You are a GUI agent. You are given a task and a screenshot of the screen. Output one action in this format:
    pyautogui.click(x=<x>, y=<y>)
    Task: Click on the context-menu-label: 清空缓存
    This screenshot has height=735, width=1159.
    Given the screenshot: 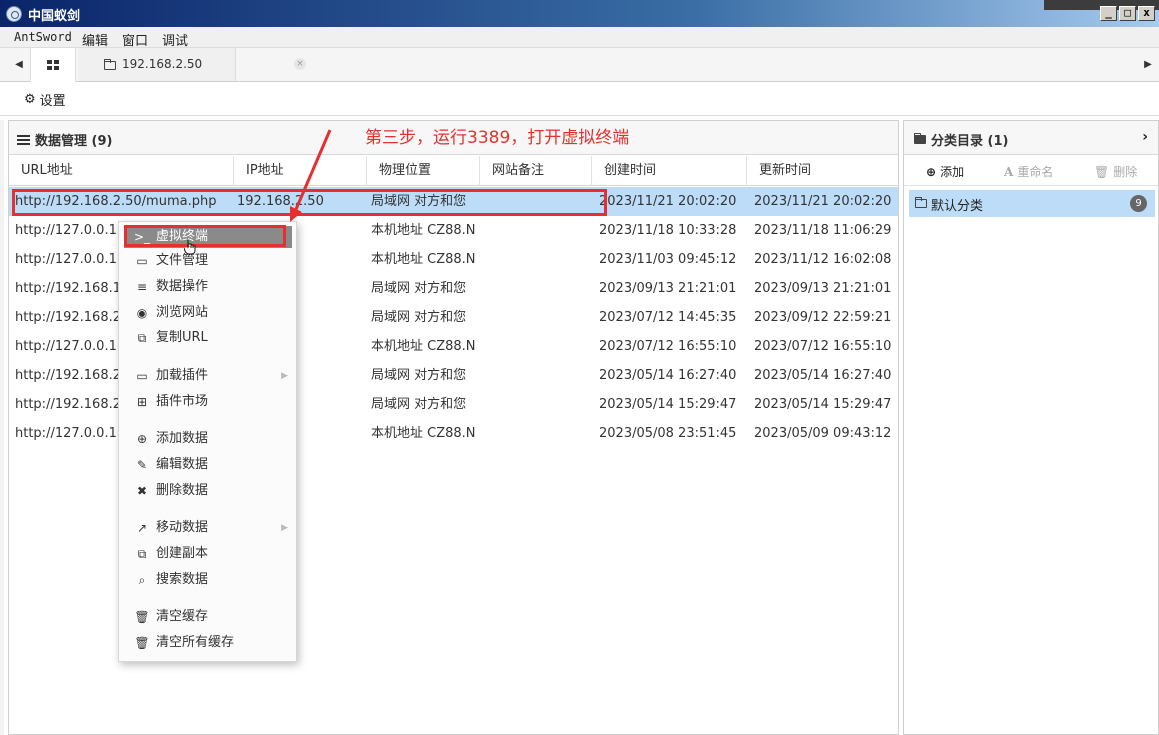 What is the action you would take?
    pyautogui.click(x=182, y=616)
    